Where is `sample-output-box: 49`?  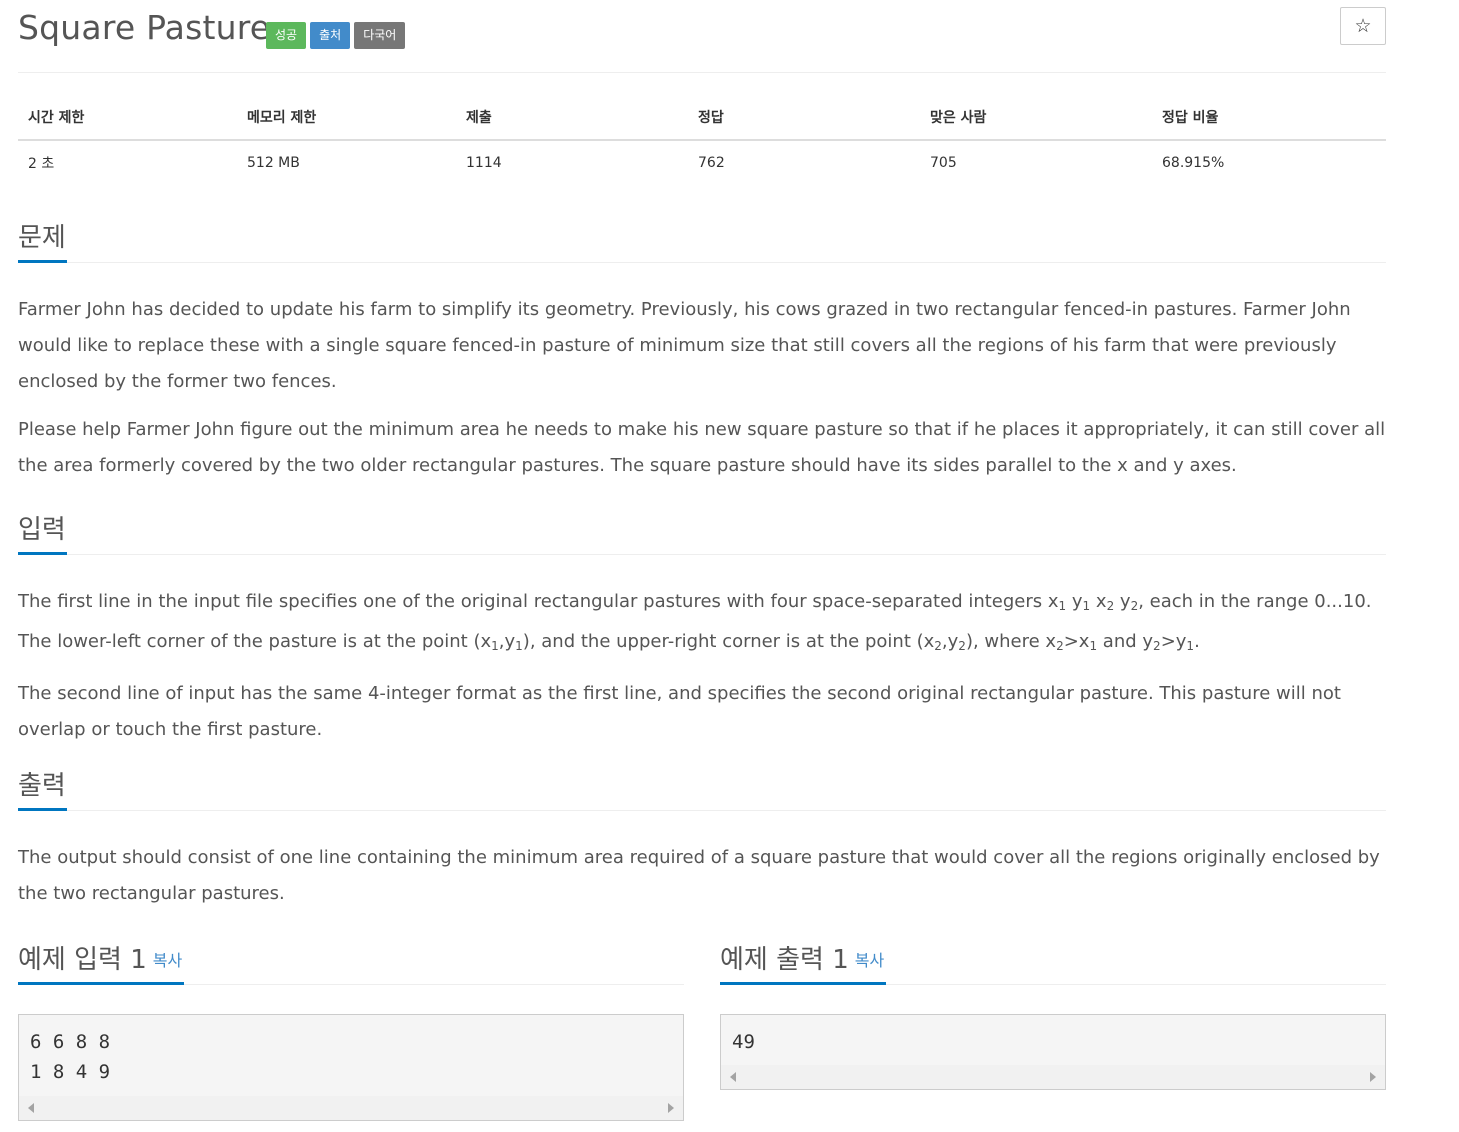 sample-output-box: 49 is located at coordinates (1053, 1052).